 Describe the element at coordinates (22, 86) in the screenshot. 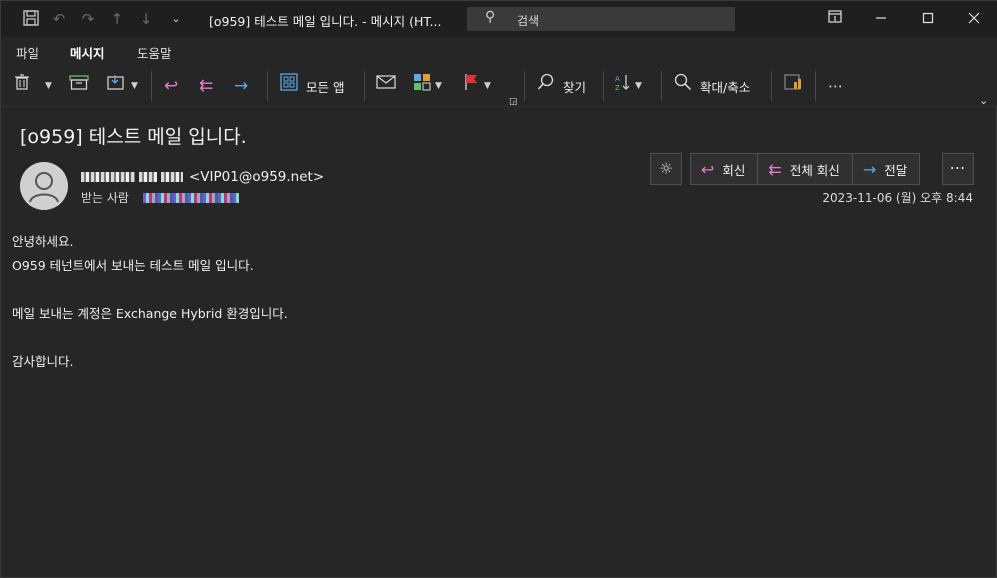

I see `trash-icon` at that location.